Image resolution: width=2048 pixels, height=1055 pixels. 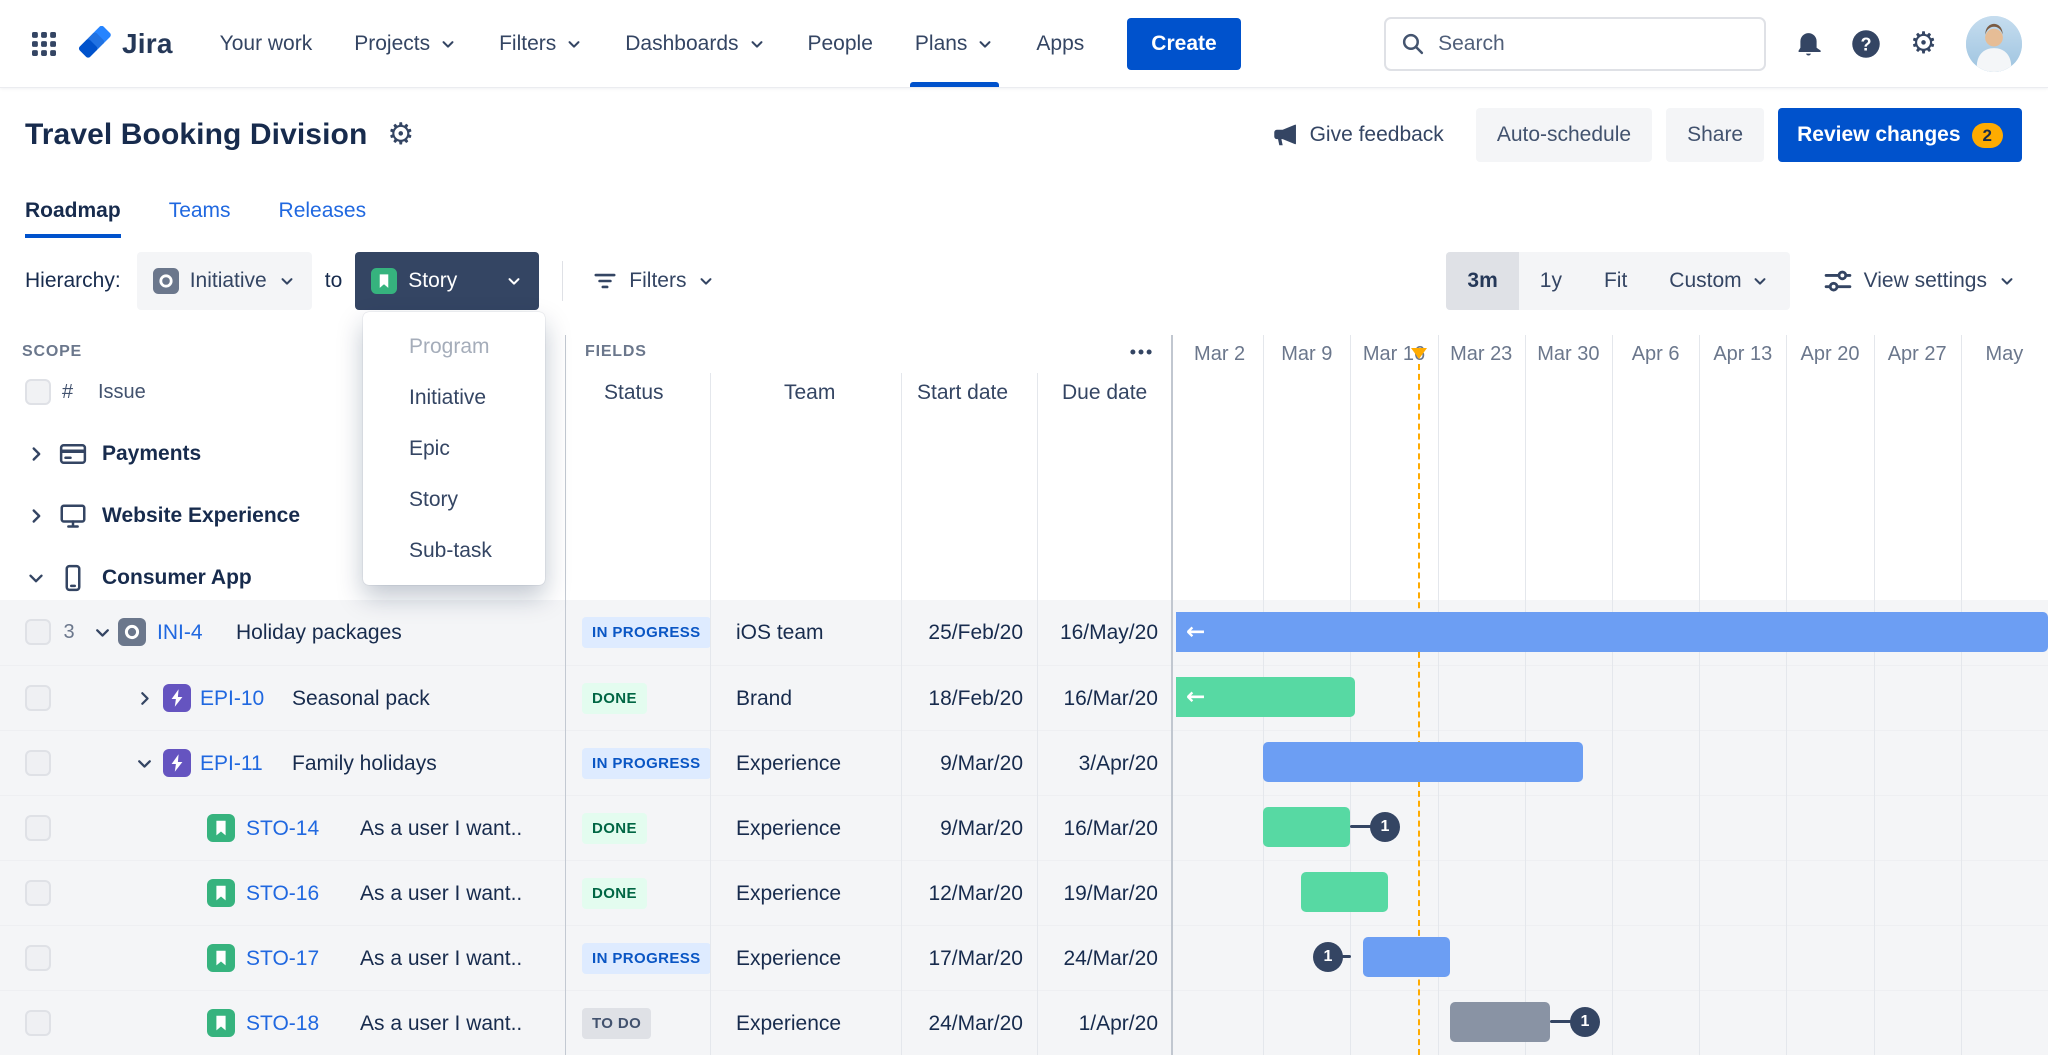 I want to click on menu-item-sub-task: Sub-task, so click(x=454, y=550).